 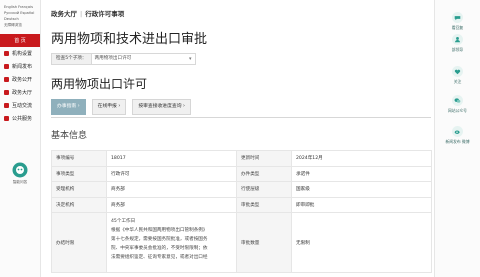 I want to click on disclosure-icon, so click(x=6, y=79).